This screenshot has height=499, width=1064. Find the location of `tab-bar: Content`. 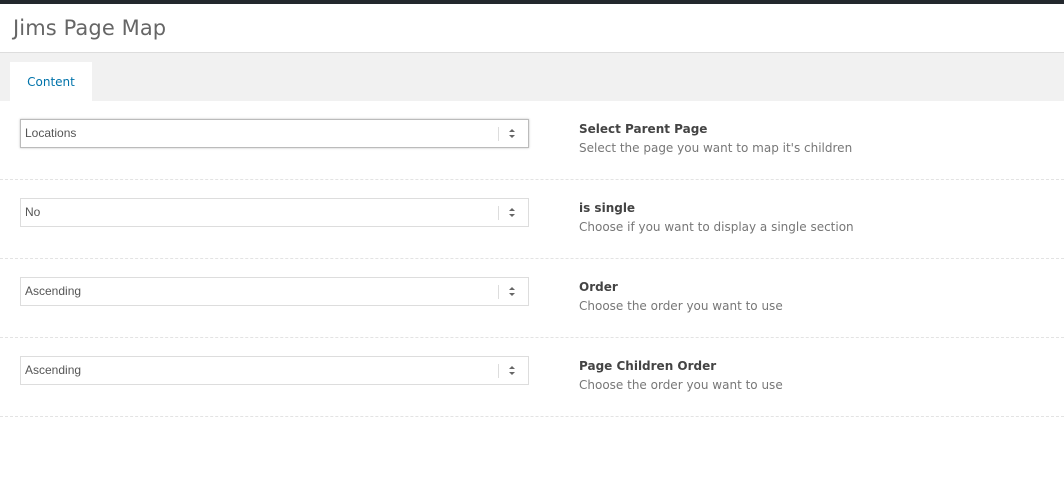

tab-bar: Content is located at coordinates (532, 77).